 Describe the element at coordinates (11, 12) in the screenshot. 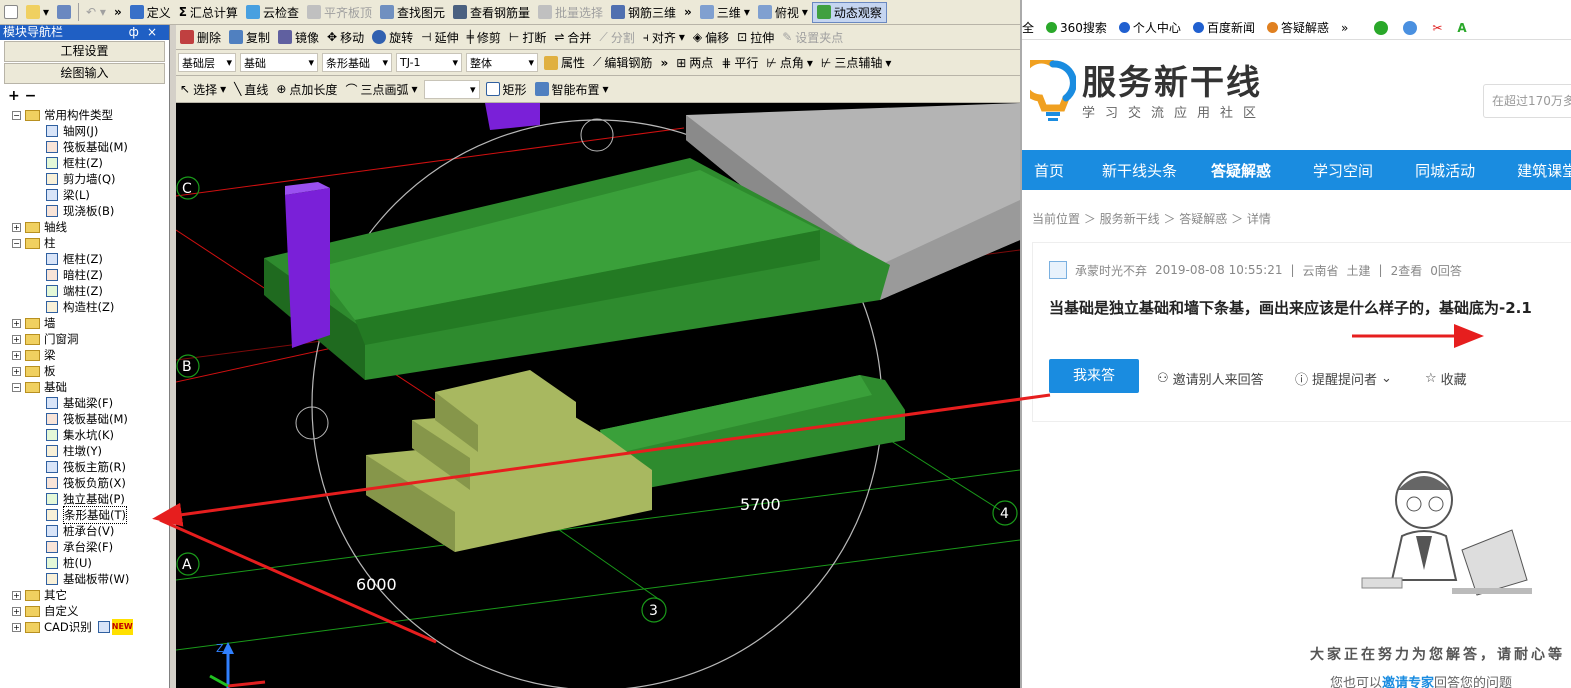

I see `new-file-icon` at that location.